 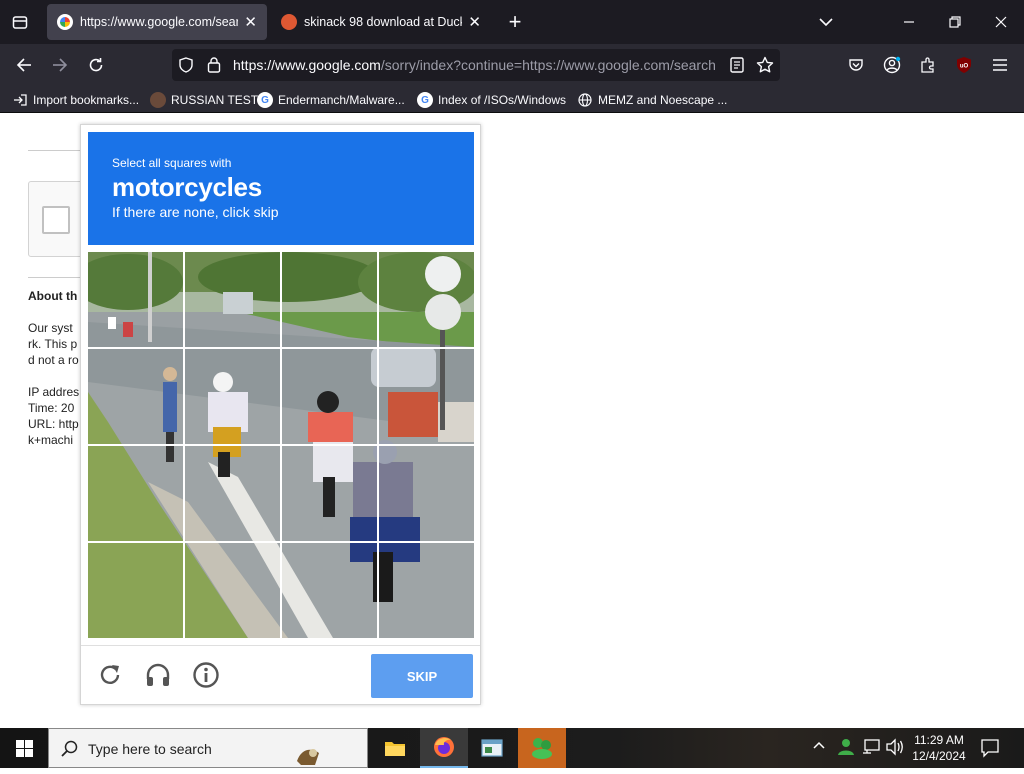 What do you see at coordinates (892, 65) in the screenshot?
I see `account-icon` at bounding box center [892, 65].